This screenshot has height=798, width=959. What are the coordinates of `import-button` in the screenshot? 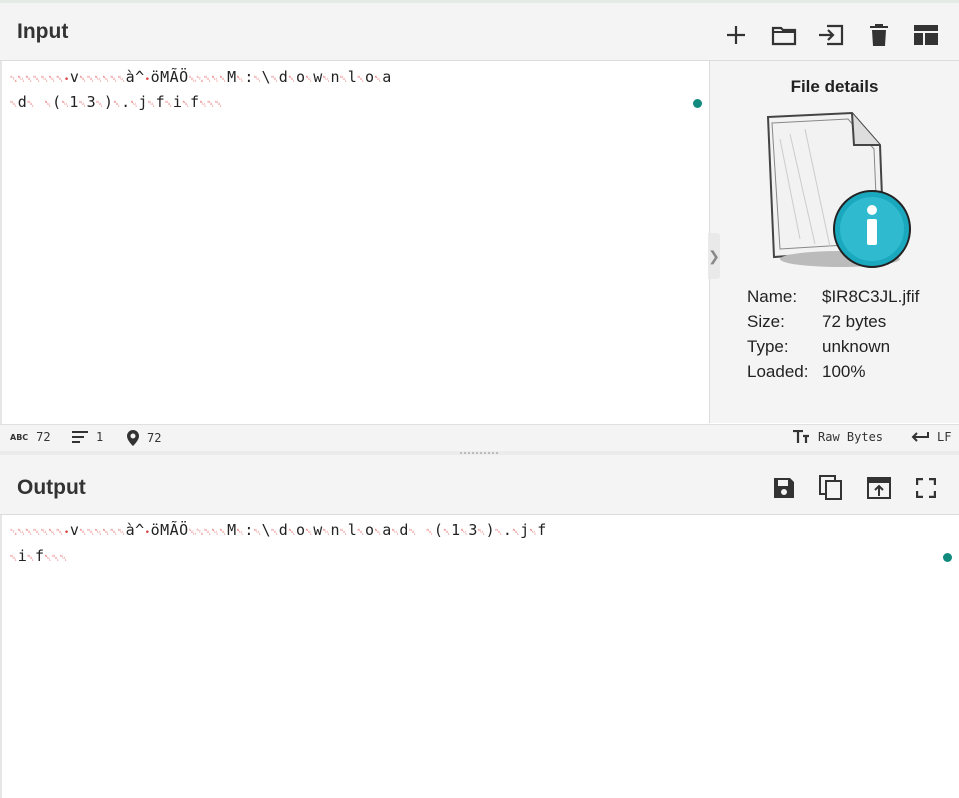 It's located at (831, 35).